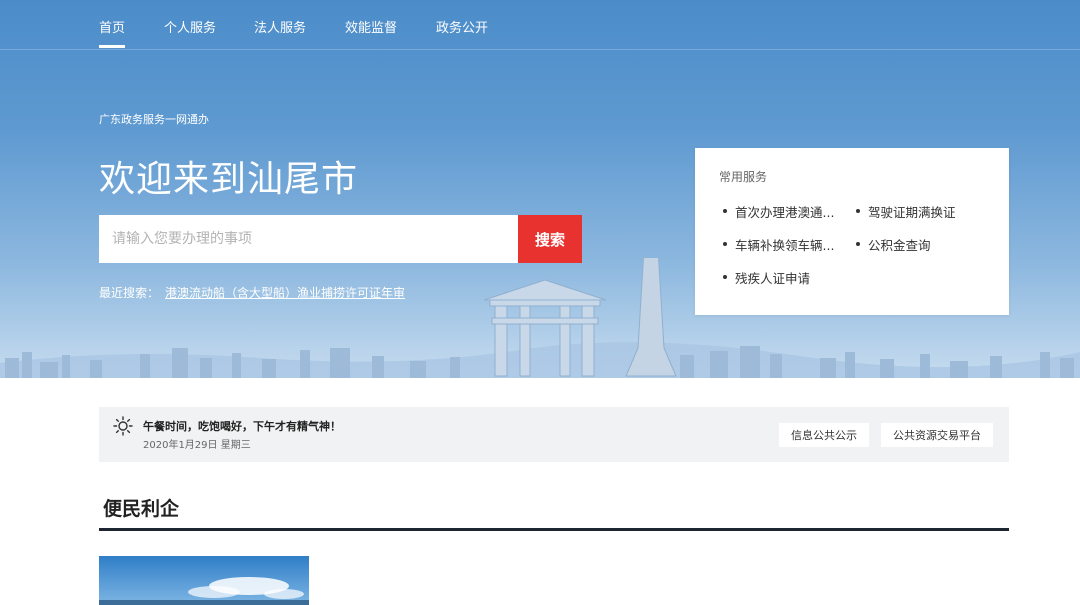 This screenshot has width=1080, height=605. I want to click on search-input, so click(308, 239).